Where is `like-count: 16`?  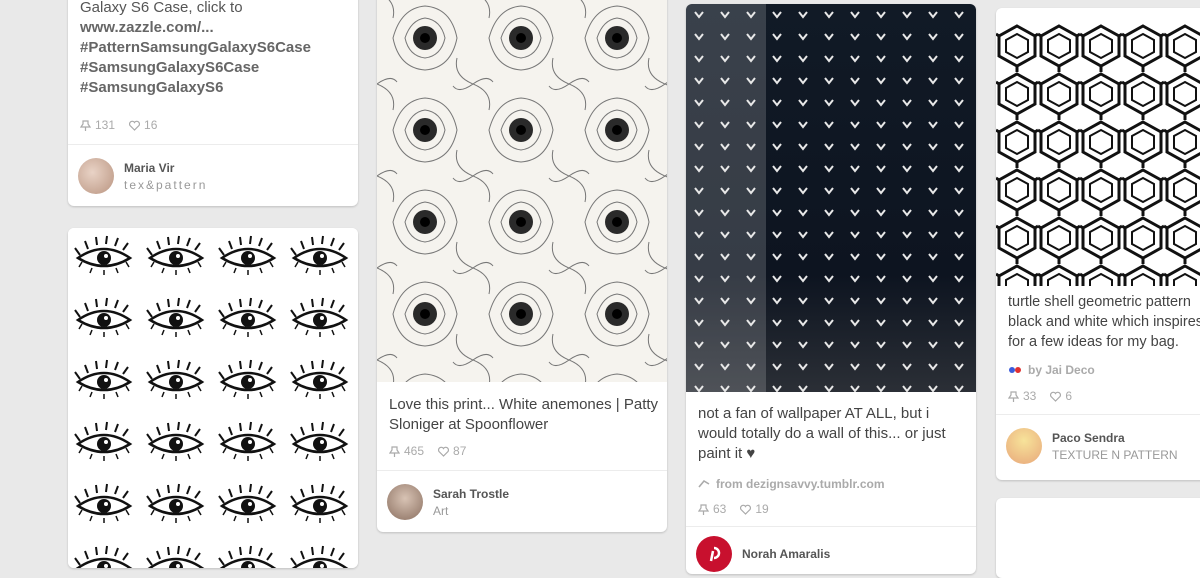 like-count: 16 is located at coordinates (143, 125).